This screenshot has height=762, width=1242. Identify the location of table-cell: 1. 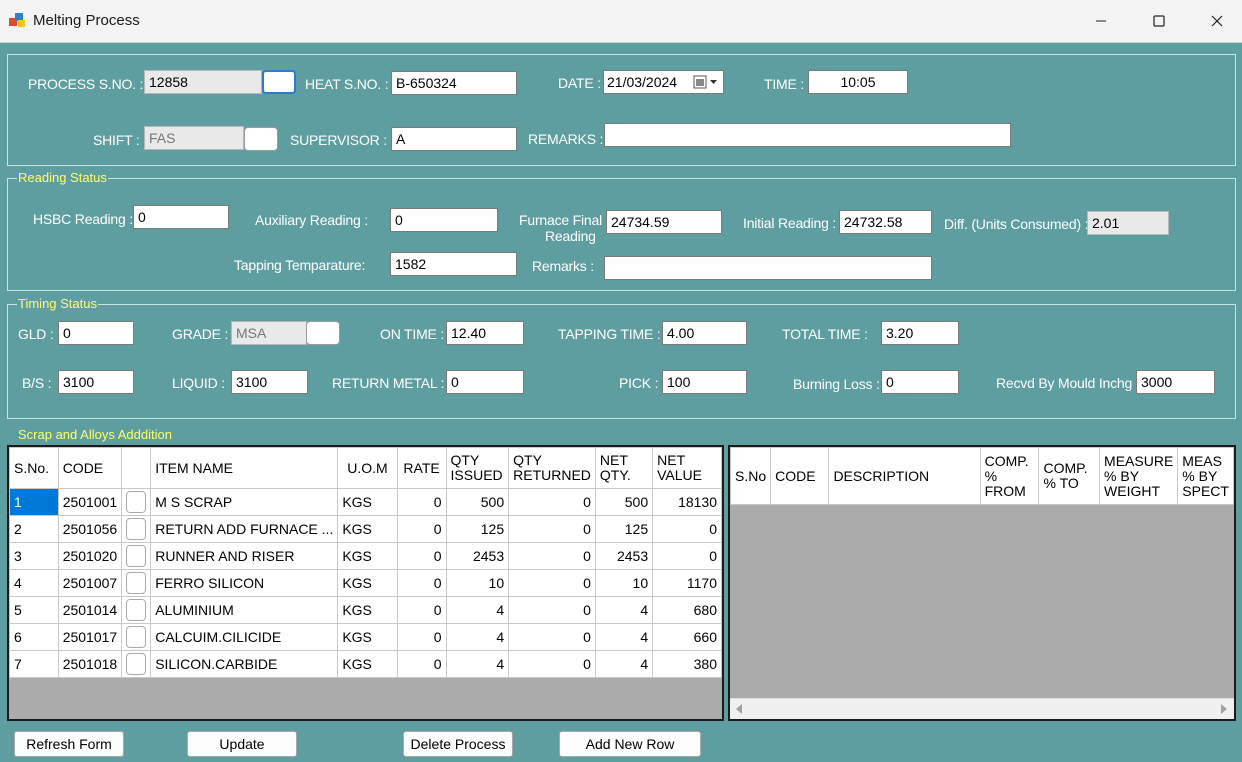
(34, 502).